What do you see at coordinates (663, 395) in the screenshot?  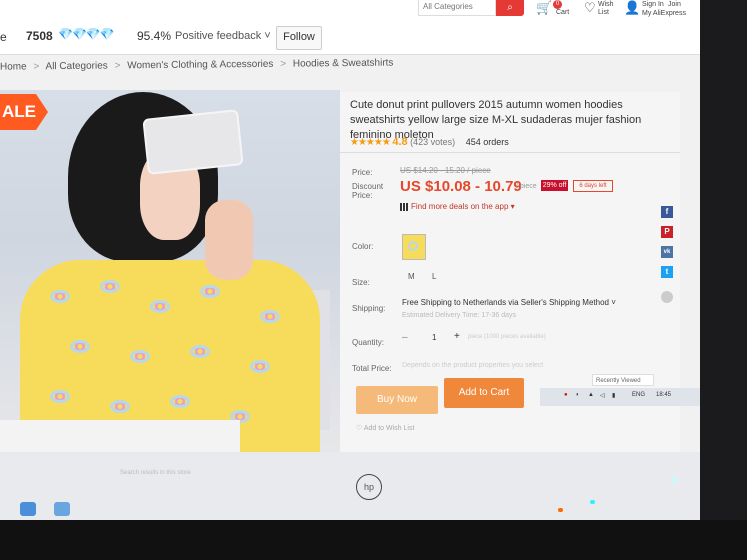 I see `clock: 18:45` at bounding box center [663, 395].